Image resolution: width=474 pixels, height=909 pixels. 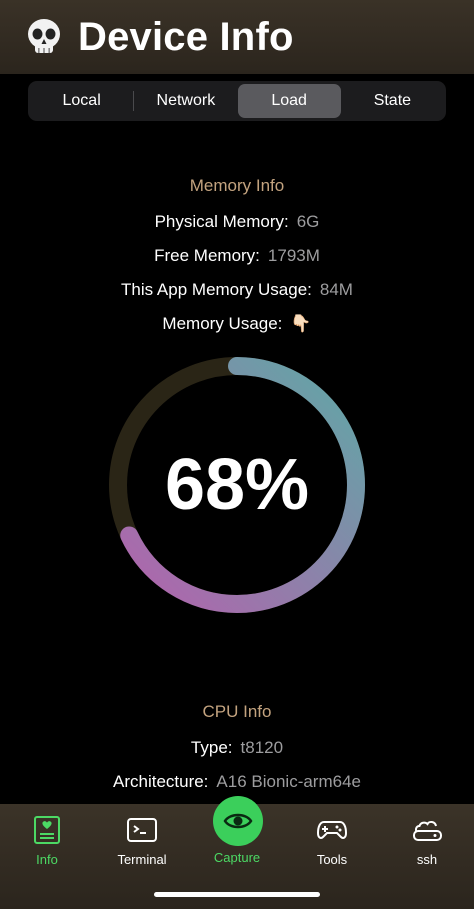 I want to click on tabbar-item-terminal: Terminal, so click(x=142, y=844).